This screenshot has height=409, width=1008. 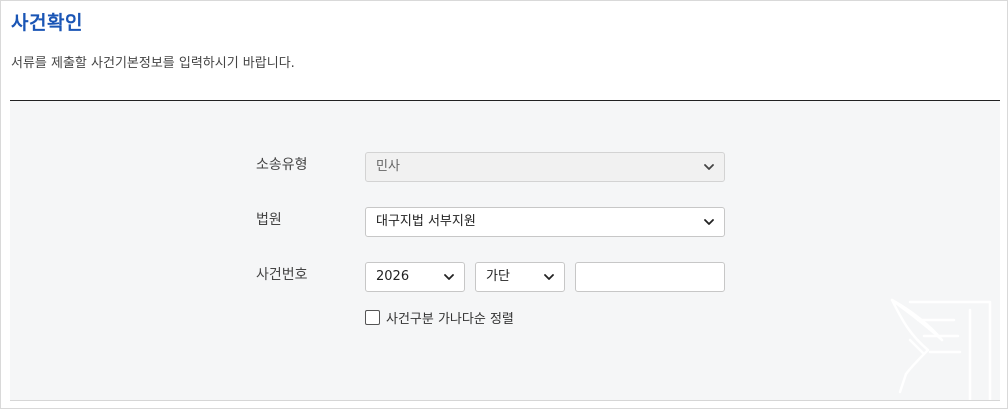 What do you see at coordinates (282, 165) in the screenshot?
I see `case-type-label: 소송유형` at bounding box center [282, 165].